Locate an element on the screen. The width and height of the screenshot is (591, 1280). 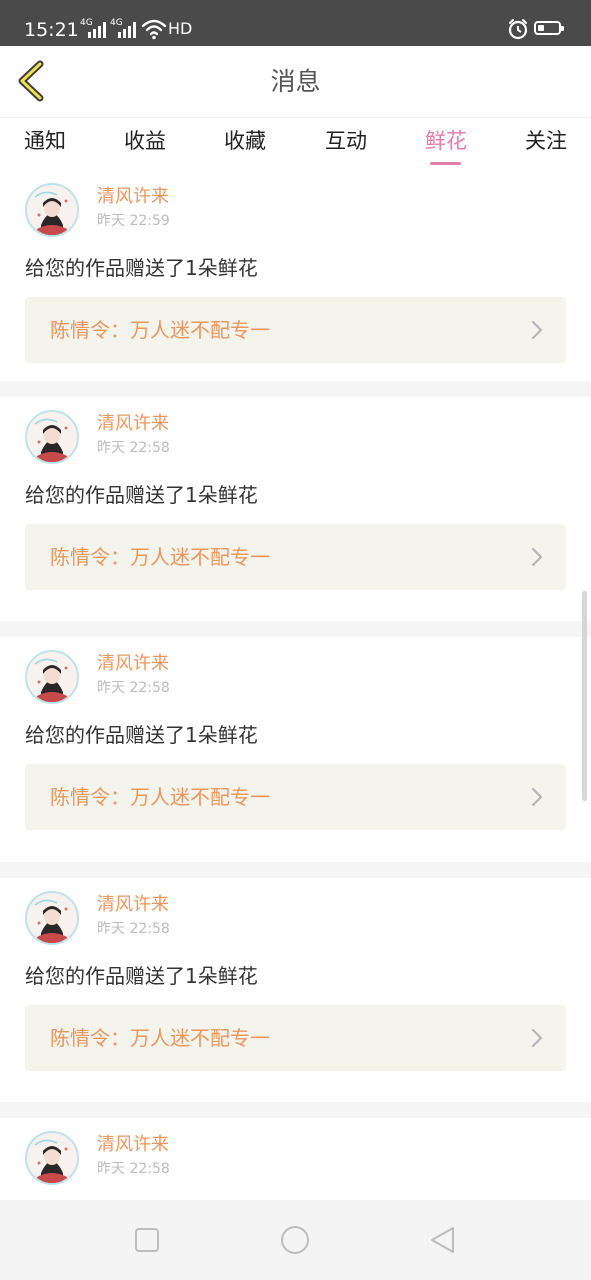
back-triangle-icon is located at coordinates (443, 1240).